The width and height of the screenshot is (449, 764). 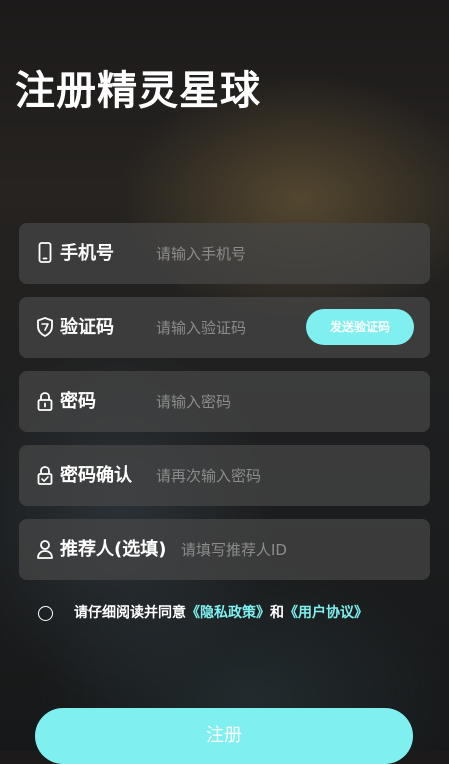 I want to click on lock-icon, so click(x=45, y=401).